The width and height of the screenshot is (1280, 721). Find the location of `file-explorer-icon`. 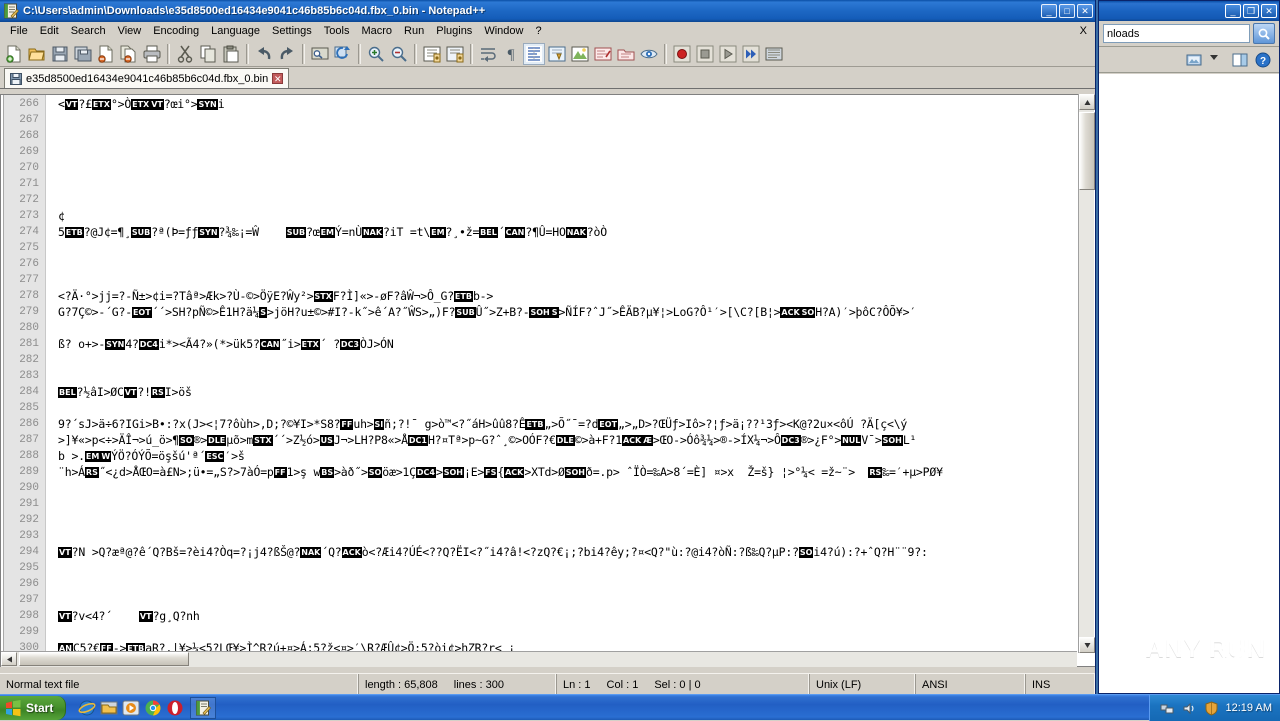

file-explorer-icon is located at coordinates (109, 708).